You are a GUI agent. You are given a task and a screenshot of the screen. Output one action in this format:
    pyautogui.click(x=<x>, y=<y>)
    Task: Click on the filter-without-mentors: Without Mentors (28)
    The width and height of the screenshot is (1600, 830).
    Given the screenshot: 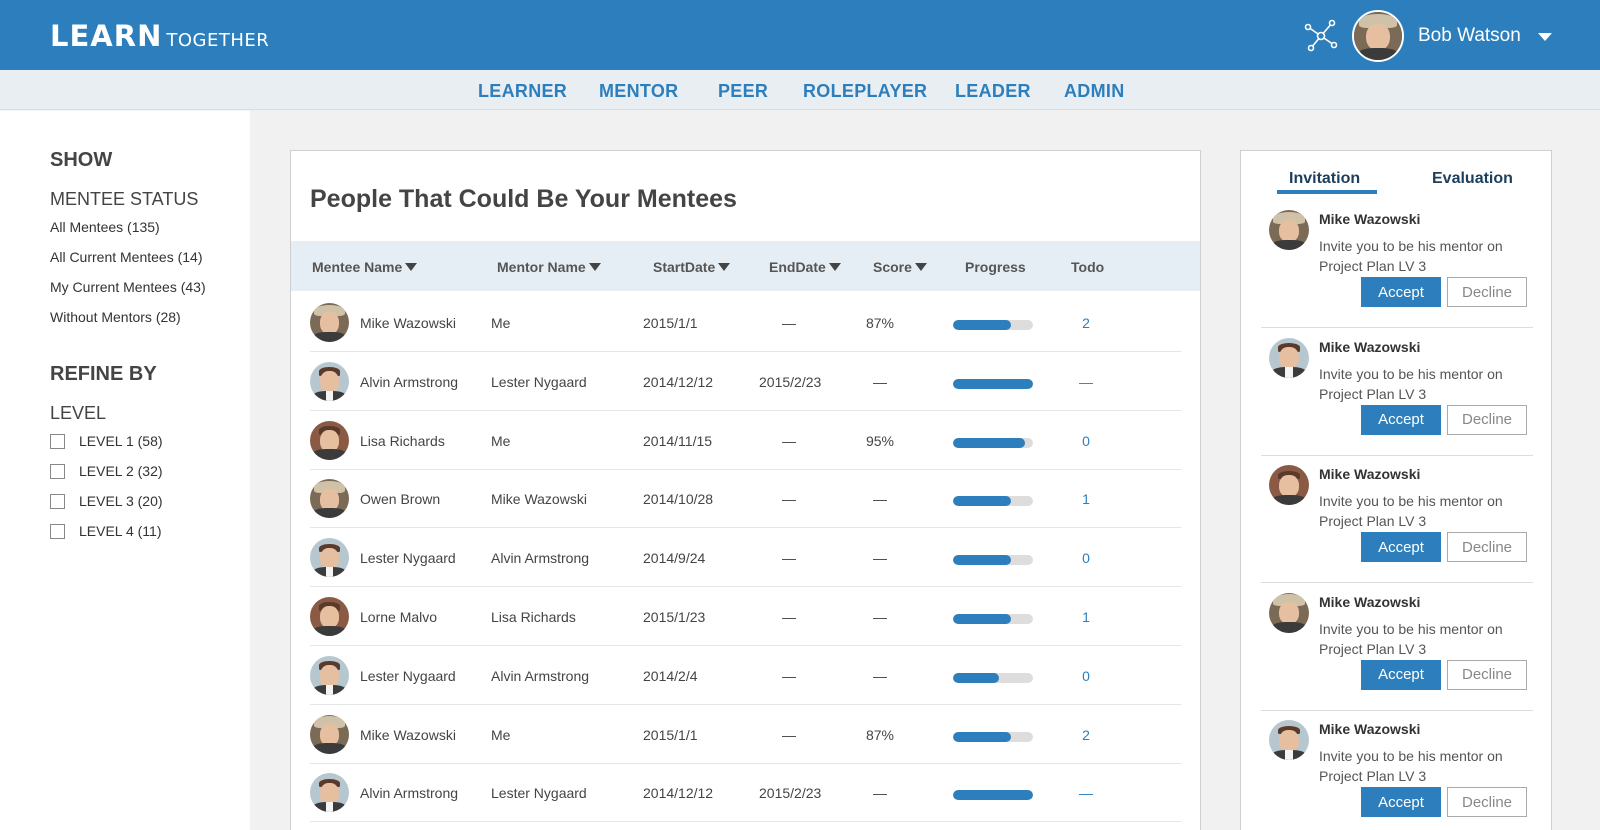 What is the action you would take?
    pyautogui.click(x=115, y=317)
    